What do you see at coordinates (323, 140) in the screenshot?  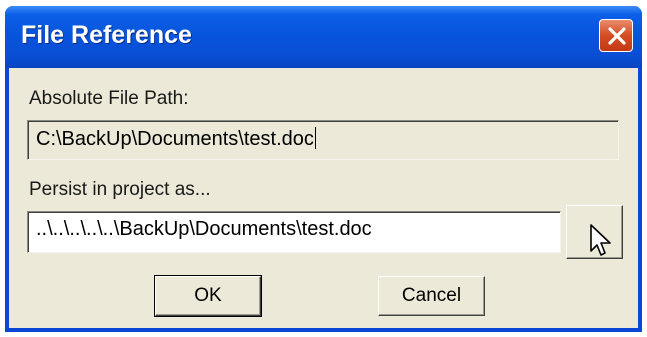 I see `absolute-path-field: C:\BackUp\Documents\test.doc` at bounding box center [323, 140].